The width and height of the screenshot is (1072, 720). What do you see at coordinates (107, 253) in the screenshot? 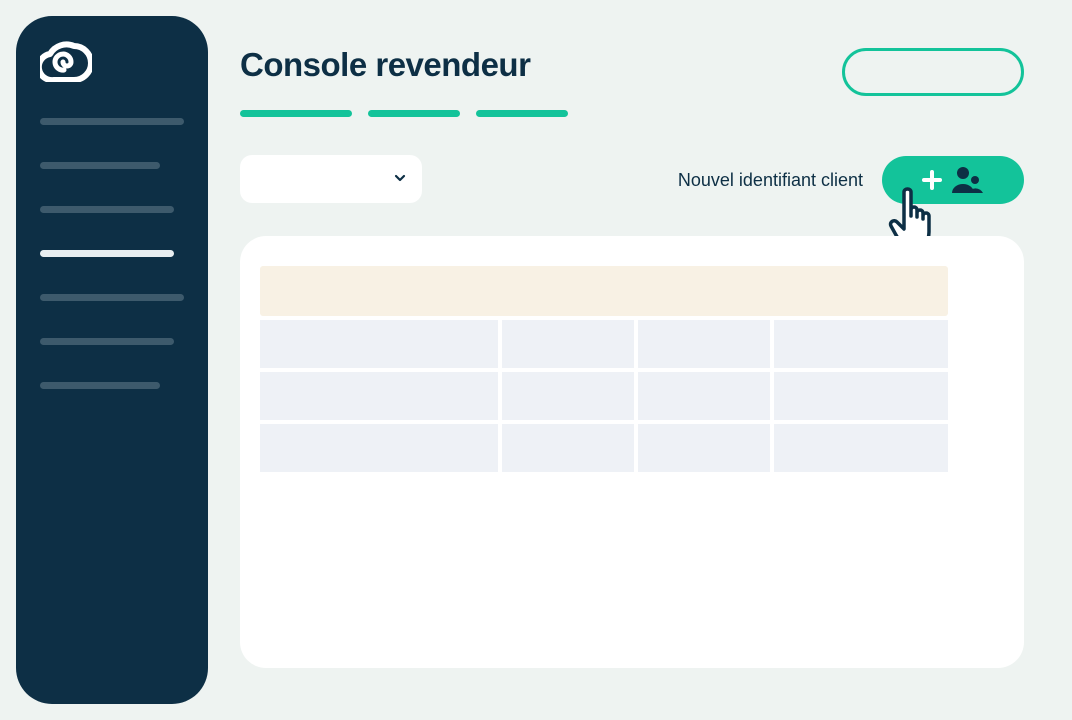
I see `sidebar-item-4-active` at bounding box center [107, 253].